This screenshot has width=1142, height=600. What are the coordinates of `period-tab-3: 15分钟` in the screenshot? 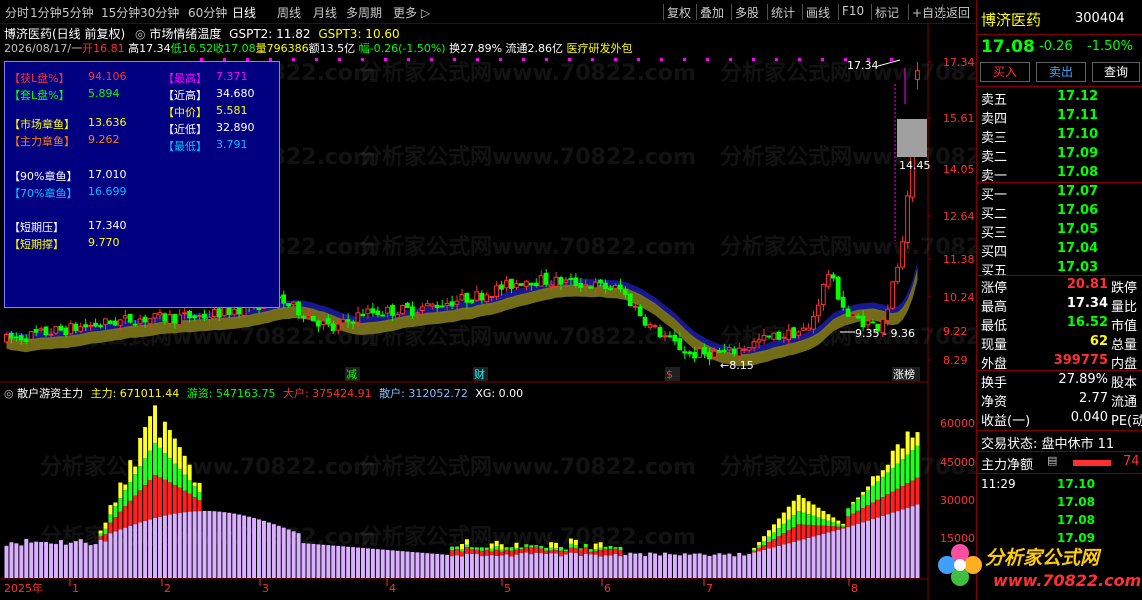 It's located at (120, 12).